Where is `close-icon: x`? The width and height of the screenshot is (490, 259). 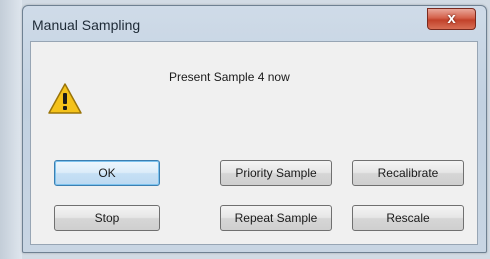 close-icon: x is located at coordinates (451, 18).